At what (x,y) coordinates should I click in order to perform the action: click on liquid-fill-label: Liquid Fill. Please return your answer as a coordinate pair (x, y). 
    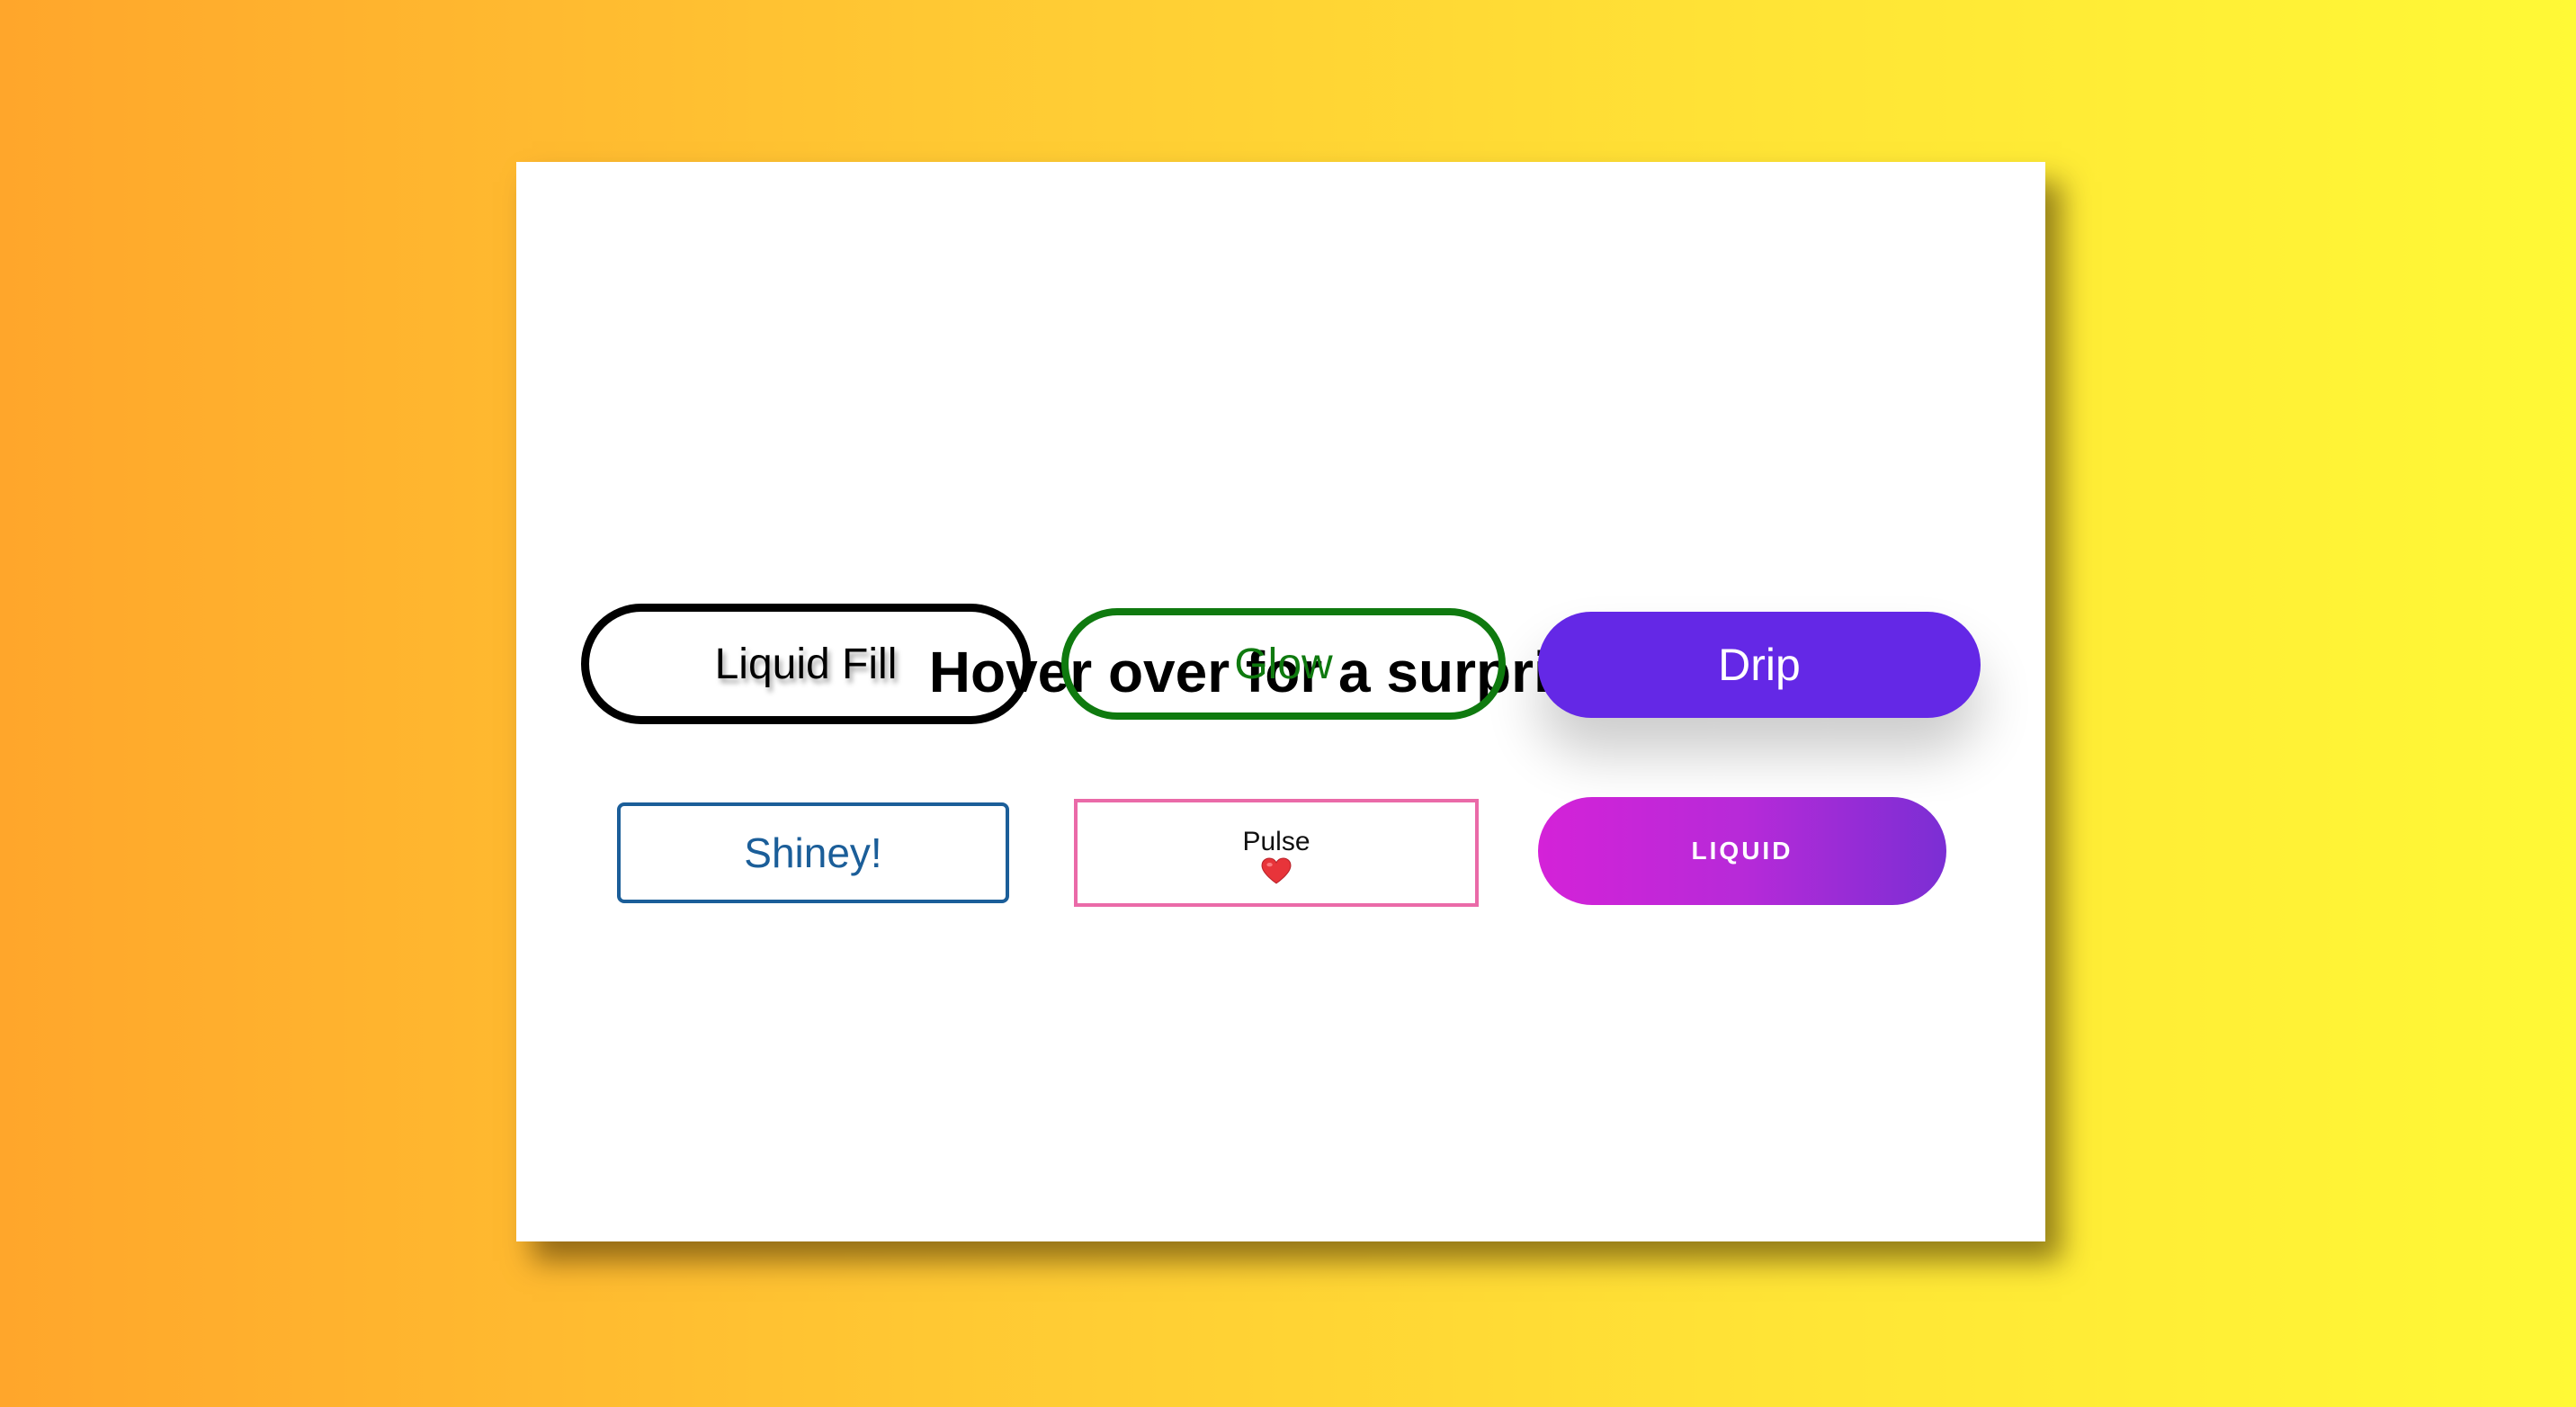
    Looking at the image, I should click on (806, 664).